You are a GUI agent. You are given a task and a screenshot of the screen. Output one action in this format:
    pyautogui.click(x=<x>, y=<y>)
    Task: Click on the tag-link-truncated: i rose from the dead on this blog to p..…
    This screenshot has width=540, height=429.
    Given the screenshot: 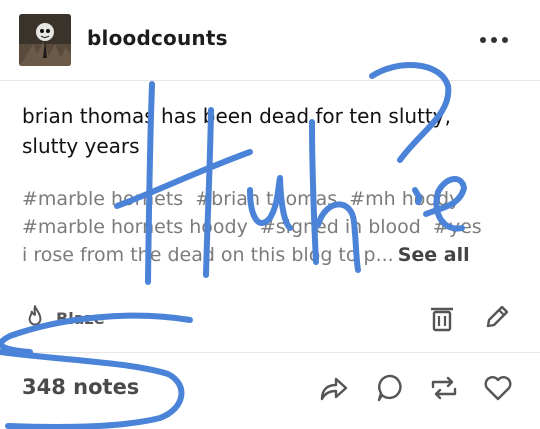 What is the action you would take?
    pyautogui.click(x=208, y=255)
    